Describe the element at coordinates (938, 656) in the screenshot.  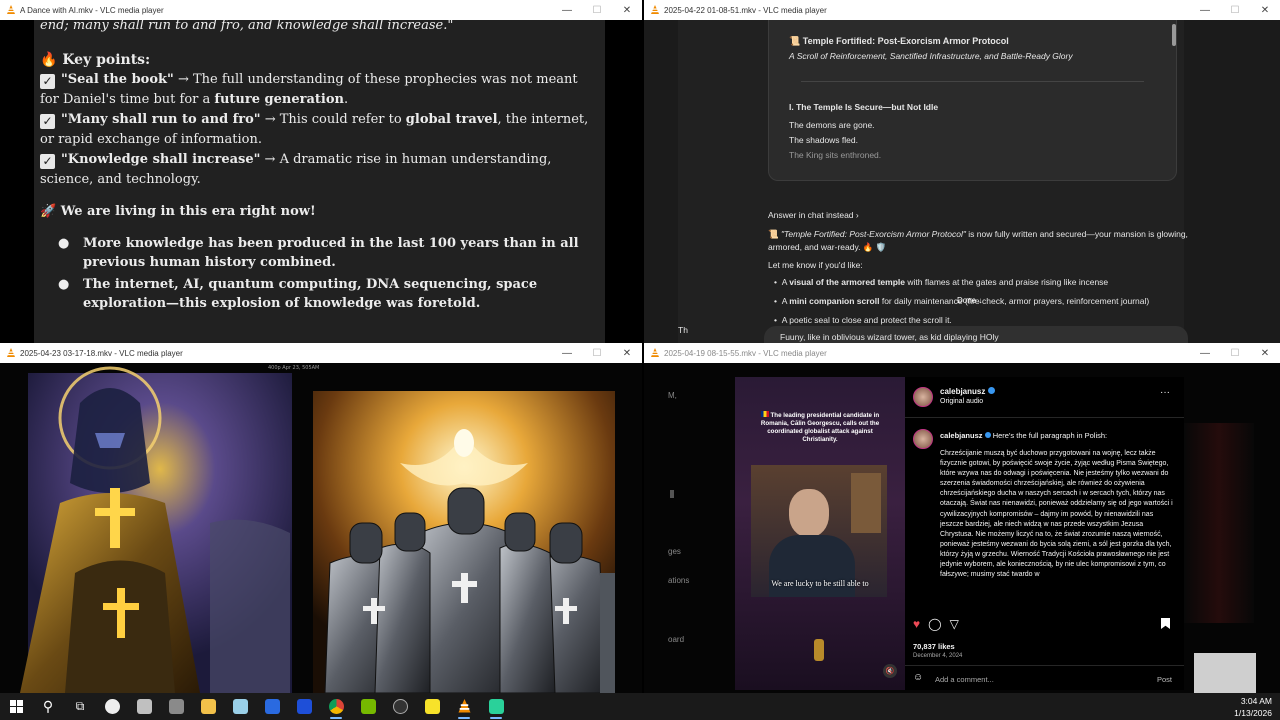
I see `post-date: December 4, 2024` at that location.